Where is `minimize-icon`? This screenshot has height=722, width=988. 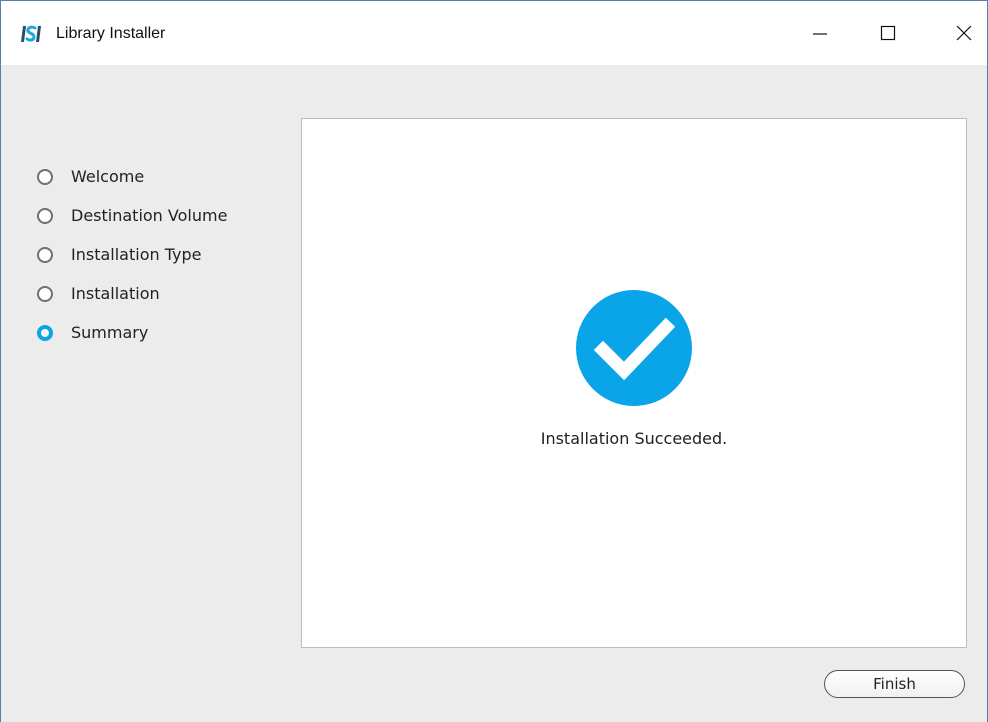
minimize-icon is located at coordinates (820, 34).